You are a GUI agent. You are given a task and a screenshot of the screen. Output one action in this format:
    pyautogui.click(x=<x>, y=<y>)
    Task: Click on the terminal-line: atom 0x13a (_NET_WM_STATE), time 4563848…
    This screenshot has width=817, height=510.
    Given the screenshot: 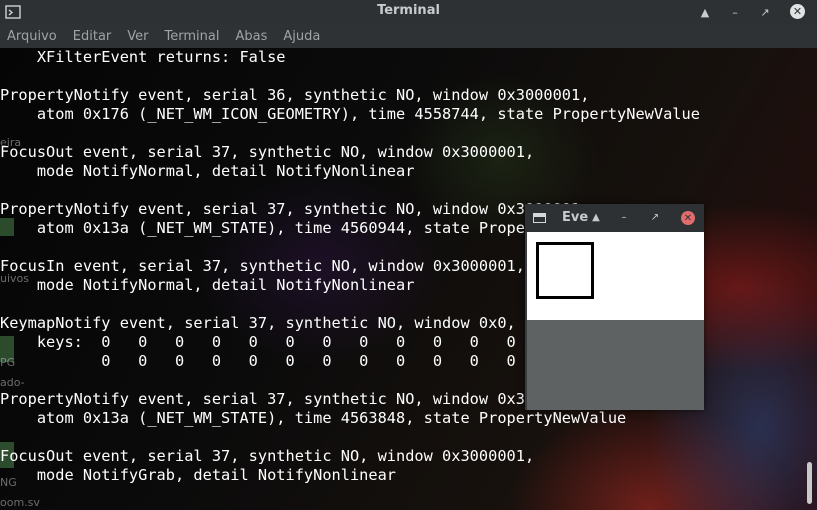 What is the action you would take?
    pyautogui.click(x=313, y=418)
    